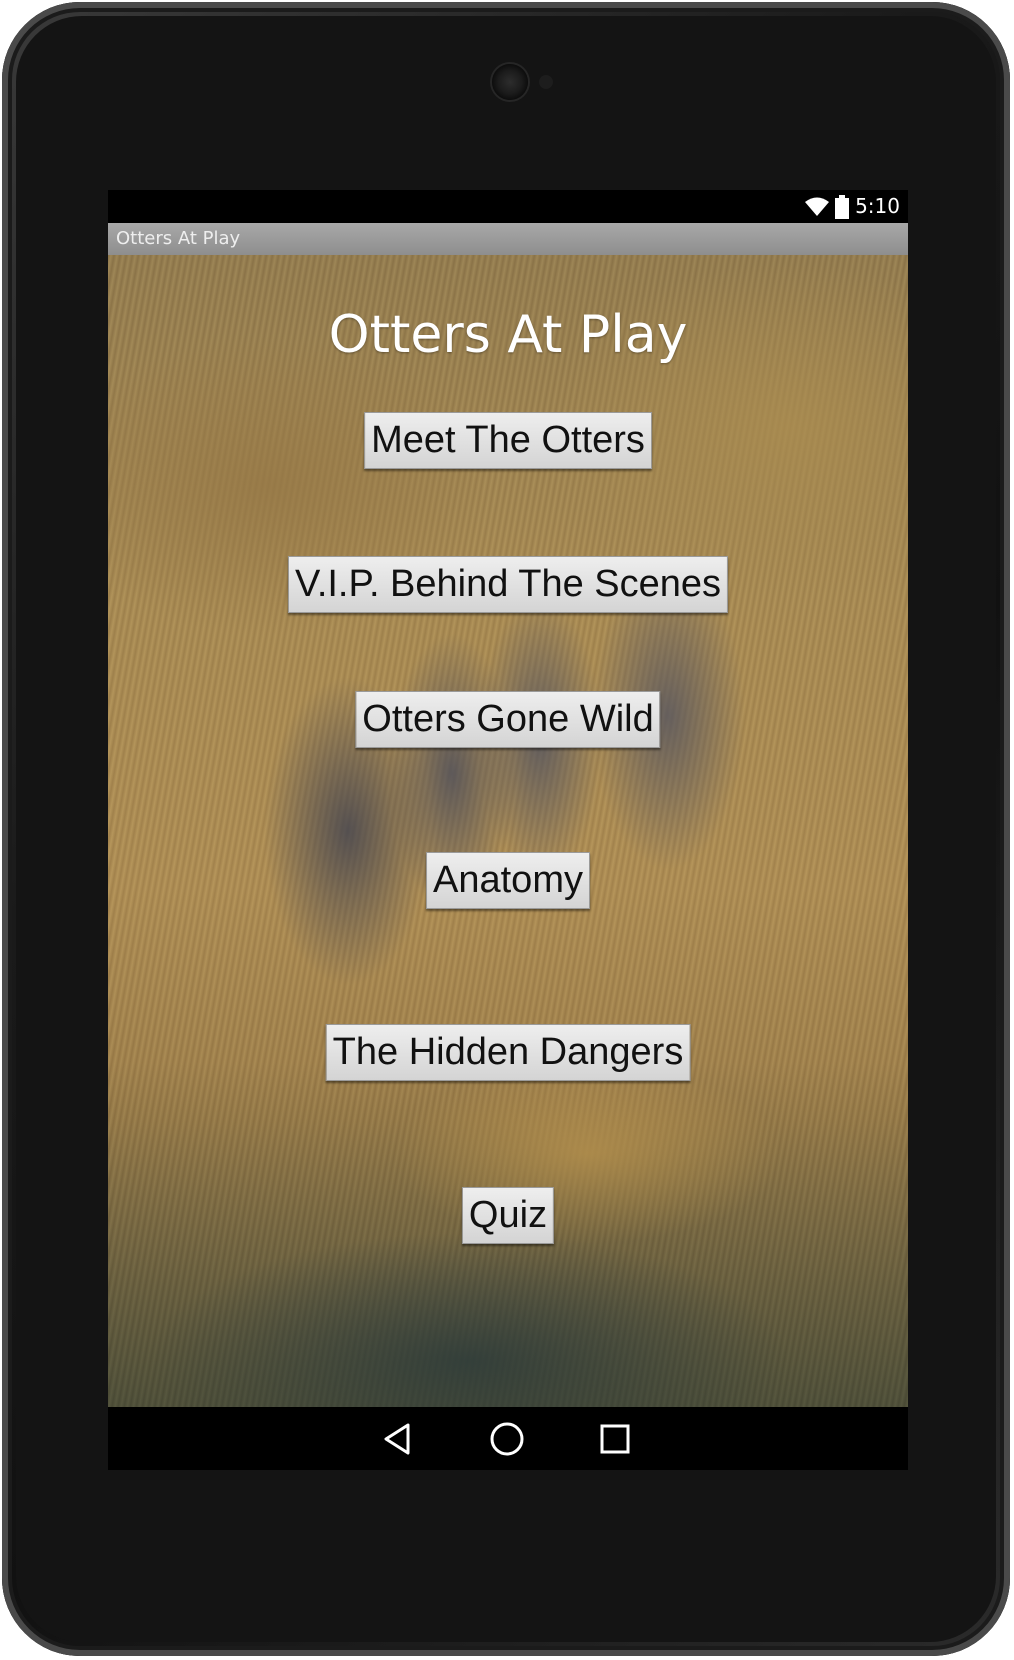  What do you see at coordinates (510, 82) in the screenshot?
I see `camera-icon` at bounding box center [510, 82].